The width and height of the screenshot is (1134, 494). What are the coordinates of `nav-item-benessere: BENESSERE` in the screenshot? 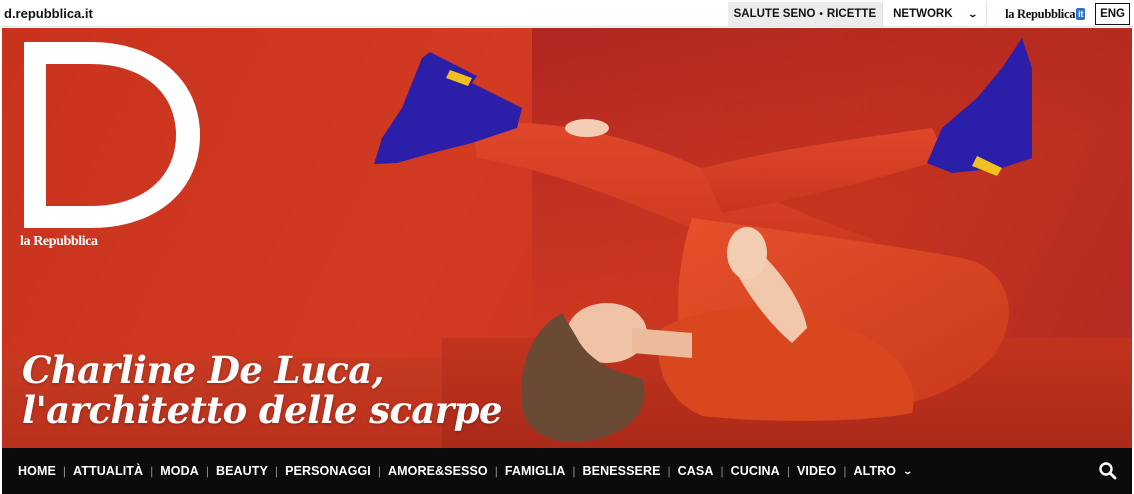 It's located at (622, 471).